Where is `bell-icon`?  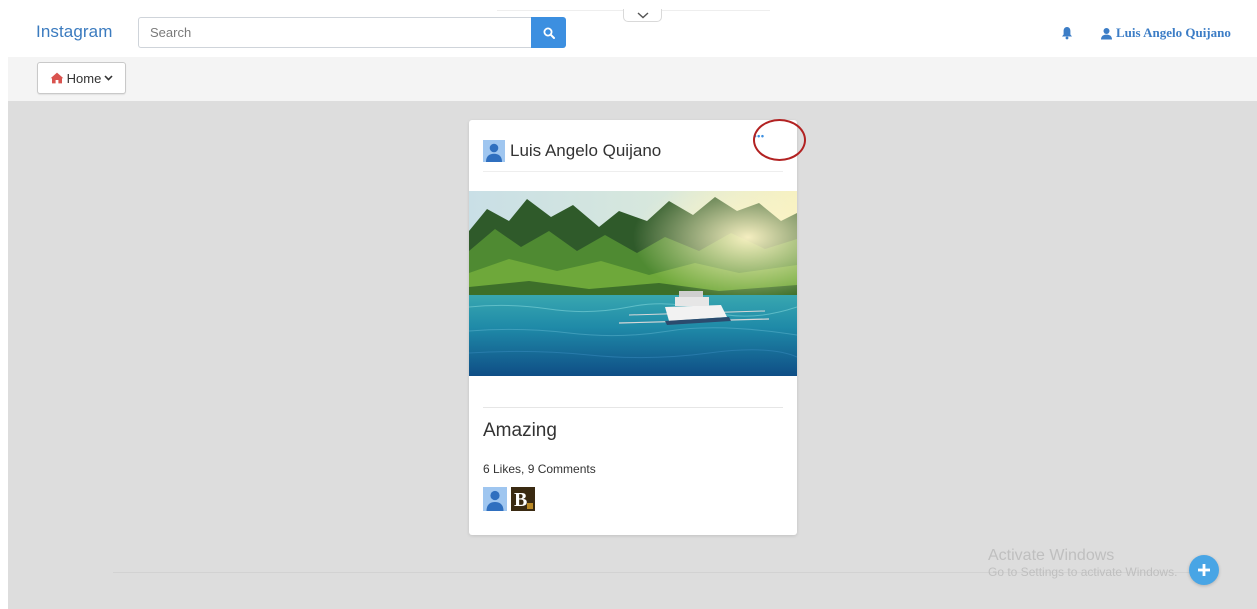 bell-icon is located at coordinates (1067, 33).